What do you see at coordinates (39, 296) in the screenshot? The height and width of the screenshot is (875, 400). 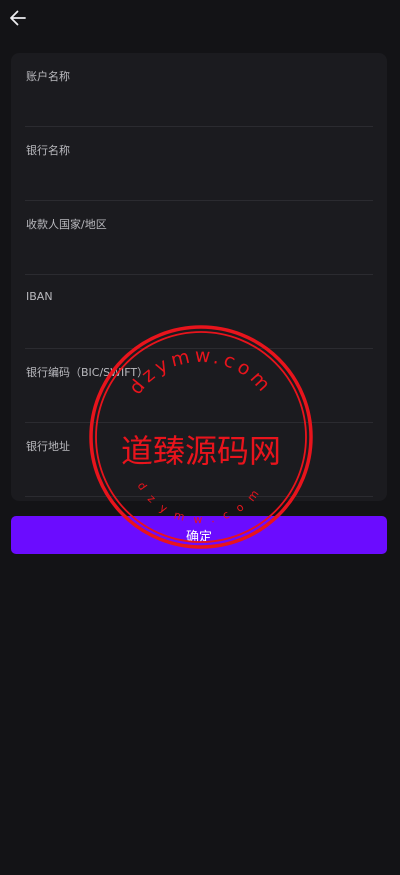 I see `field-label: IBAN` at bounding box center [39, 296].